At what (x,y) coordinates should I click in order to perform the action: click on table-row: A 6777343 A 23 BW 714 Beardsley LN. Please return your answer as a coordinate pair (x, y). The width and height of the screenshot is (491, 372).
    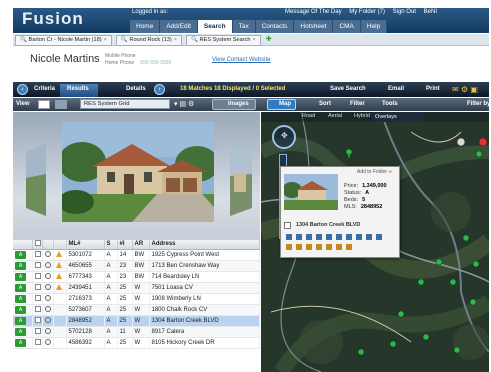
    Looking at the image, I should click on (136, 277).